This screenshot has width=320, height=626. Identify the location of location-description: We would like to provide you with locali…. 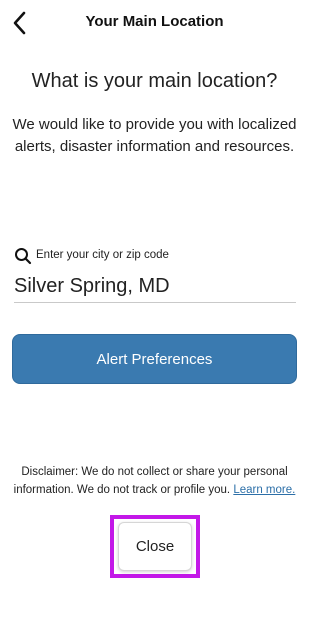
(154, 135).